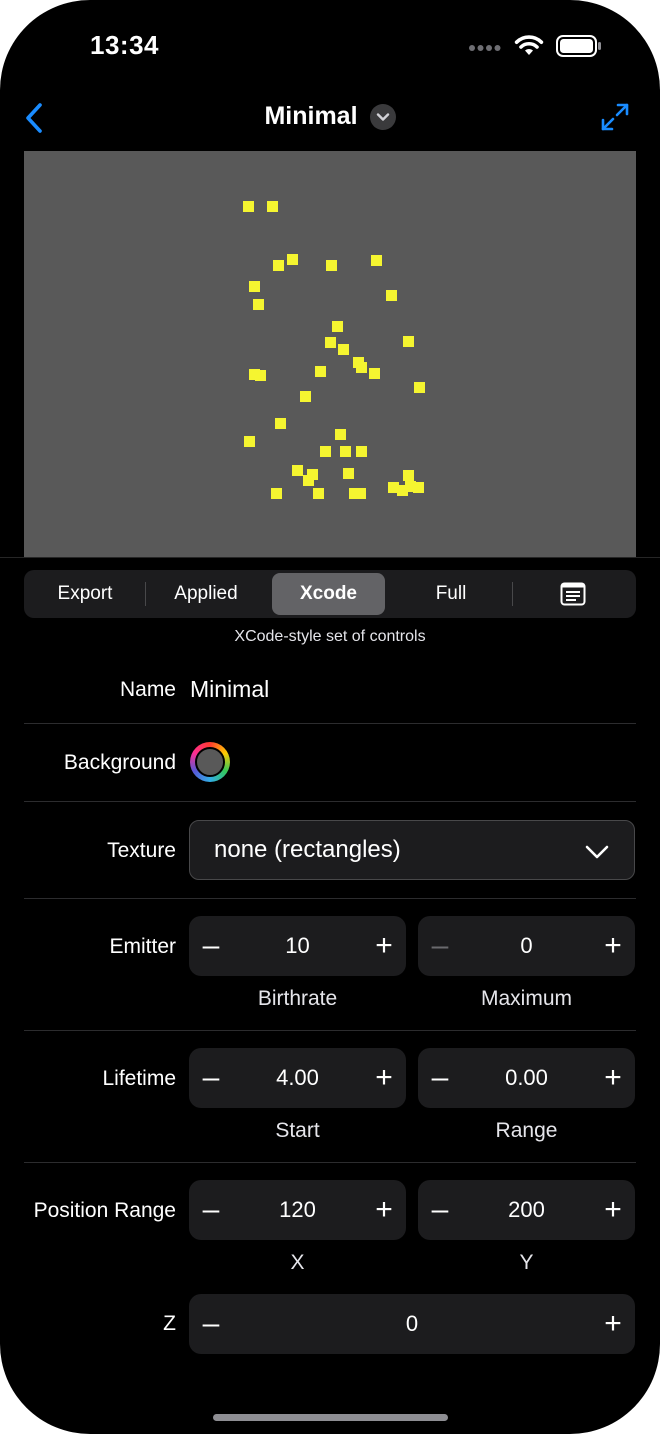 Image resolution: width=660 pixels, height=1434 pixels. I want to click on x-stepper: – 120 +, so click(297, 1210).